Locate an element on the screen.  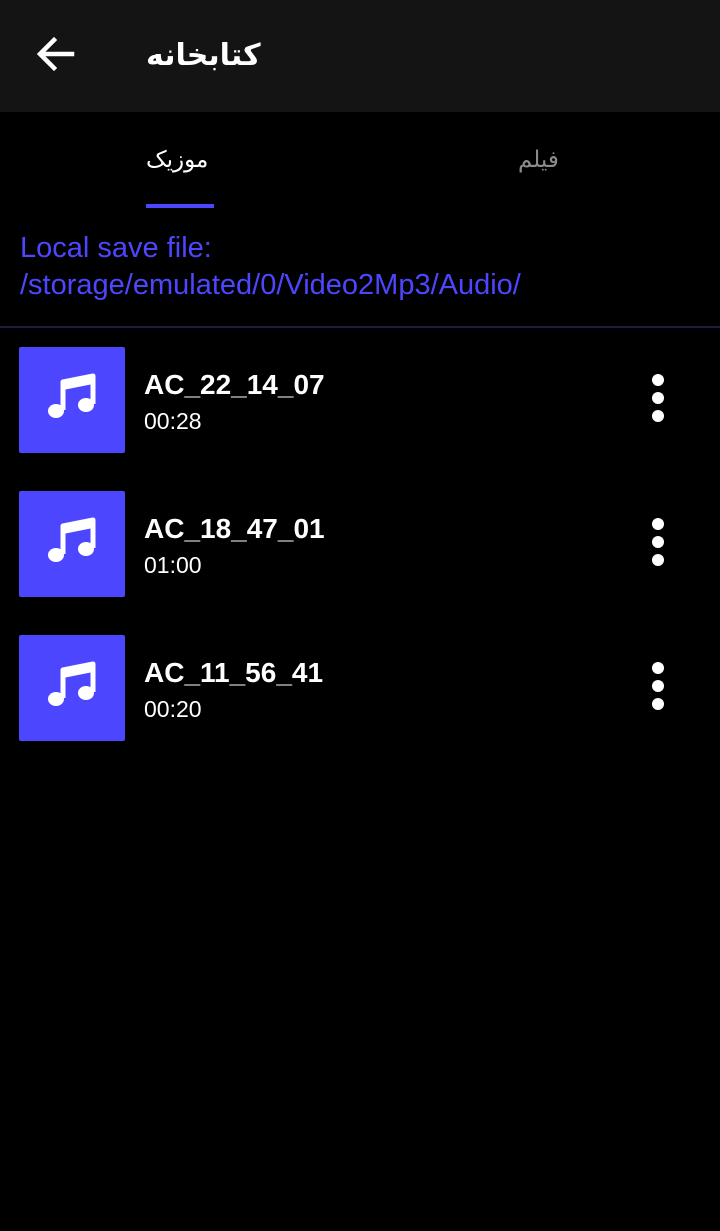
track-item: AC_22_14_07 00:28 is located at coordinates (360, 402).